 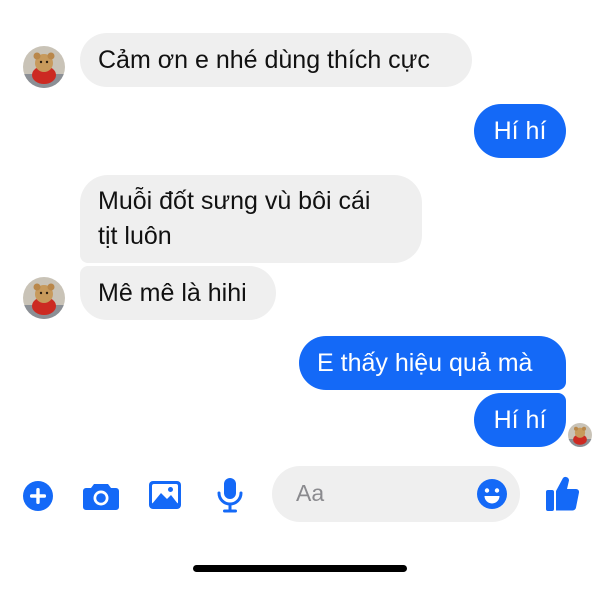 I want to click on message-text: Cảm ơn e nhé dùng thích cực, so click(x=264, y=60).